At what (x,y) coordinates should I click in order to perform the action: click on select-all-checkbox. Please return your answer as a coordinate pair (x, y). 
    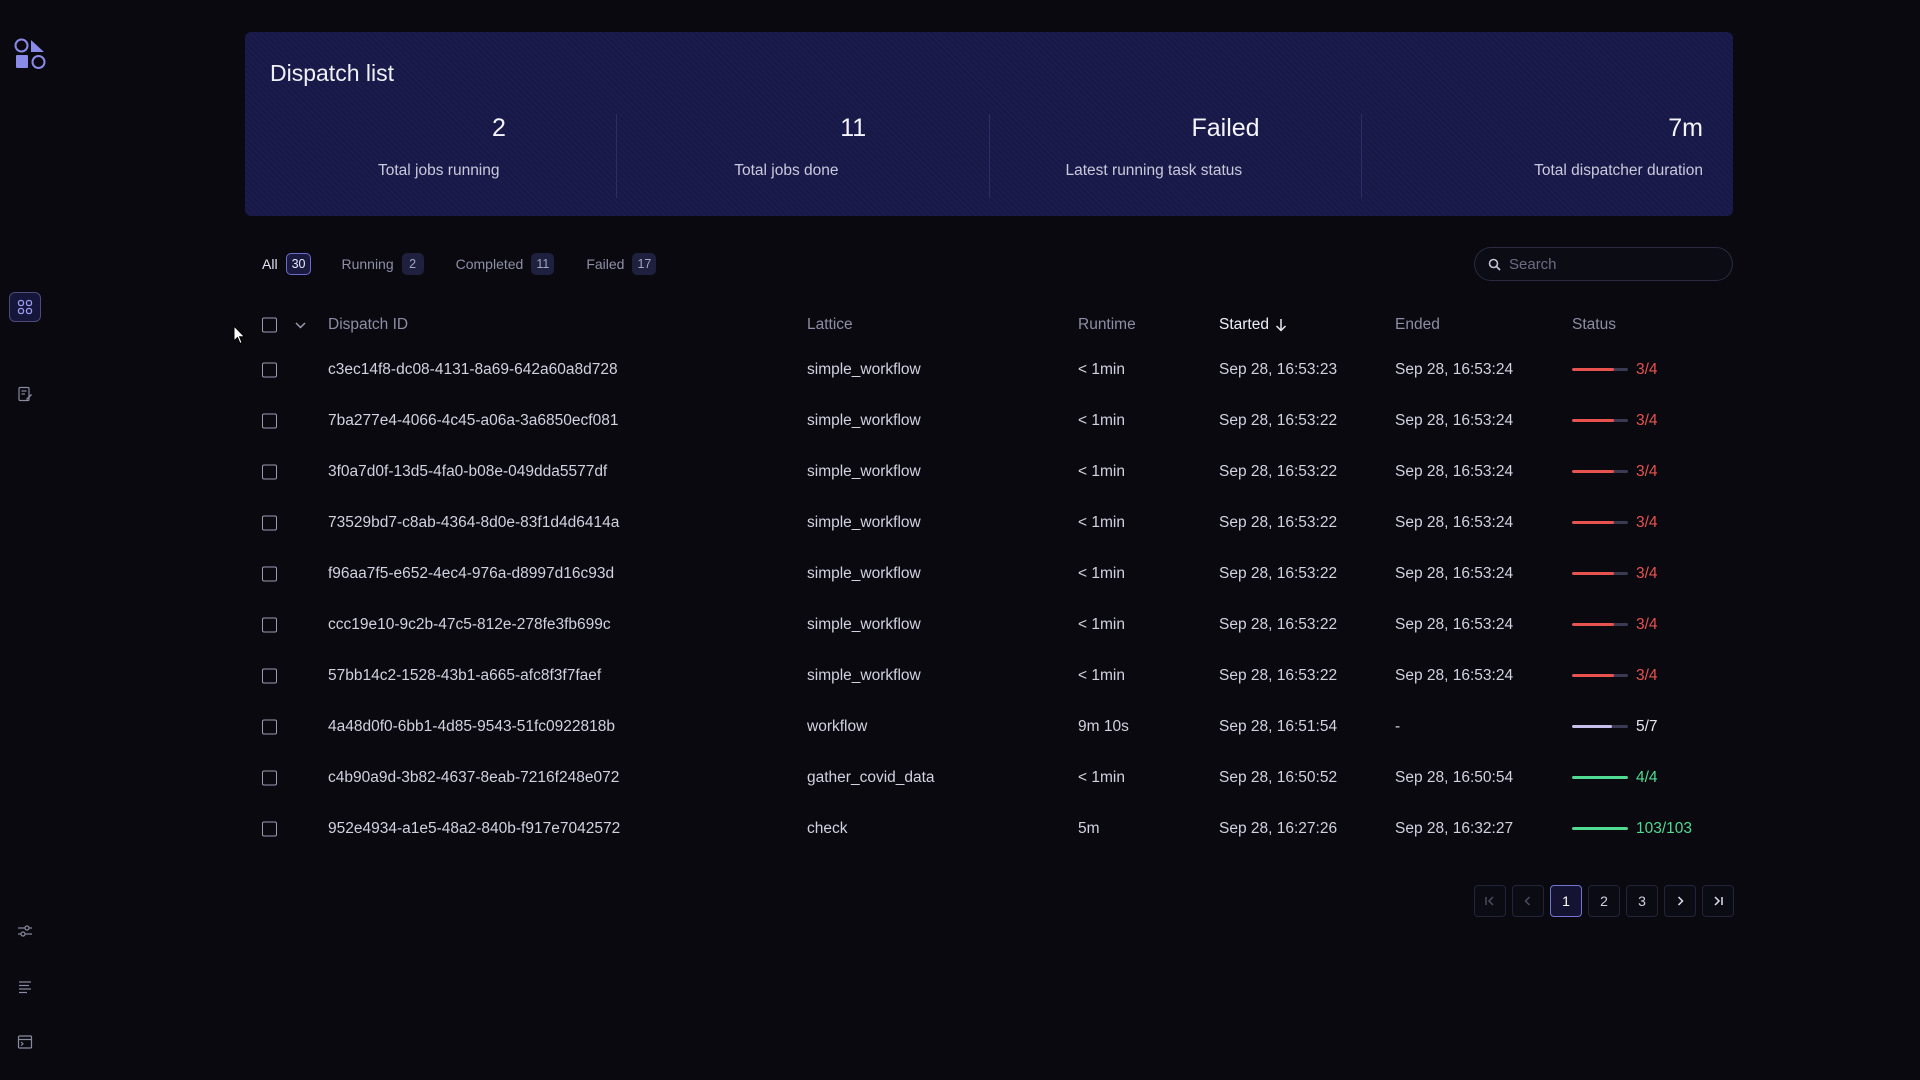
    Looking at the image, I should click on (269, 325).